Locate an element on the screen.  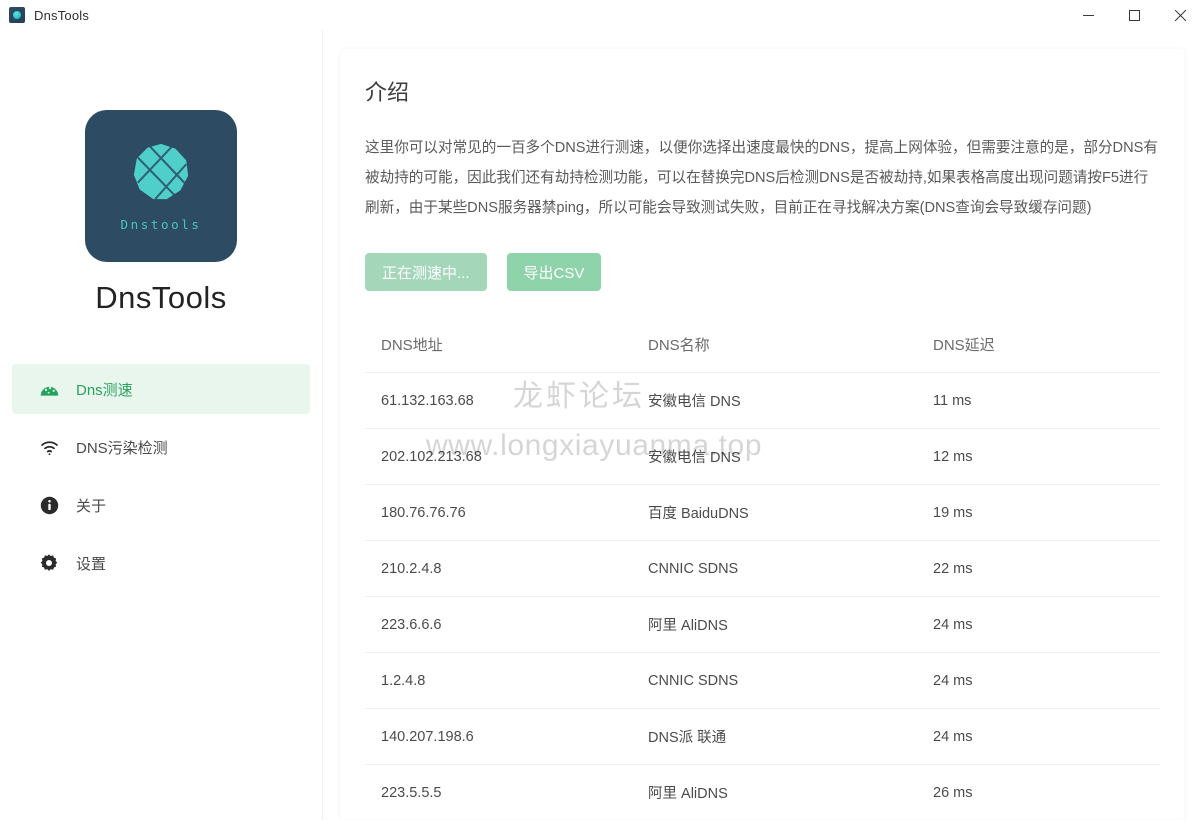
cell-latency: 22 ms is located at coordinates (953, 568).